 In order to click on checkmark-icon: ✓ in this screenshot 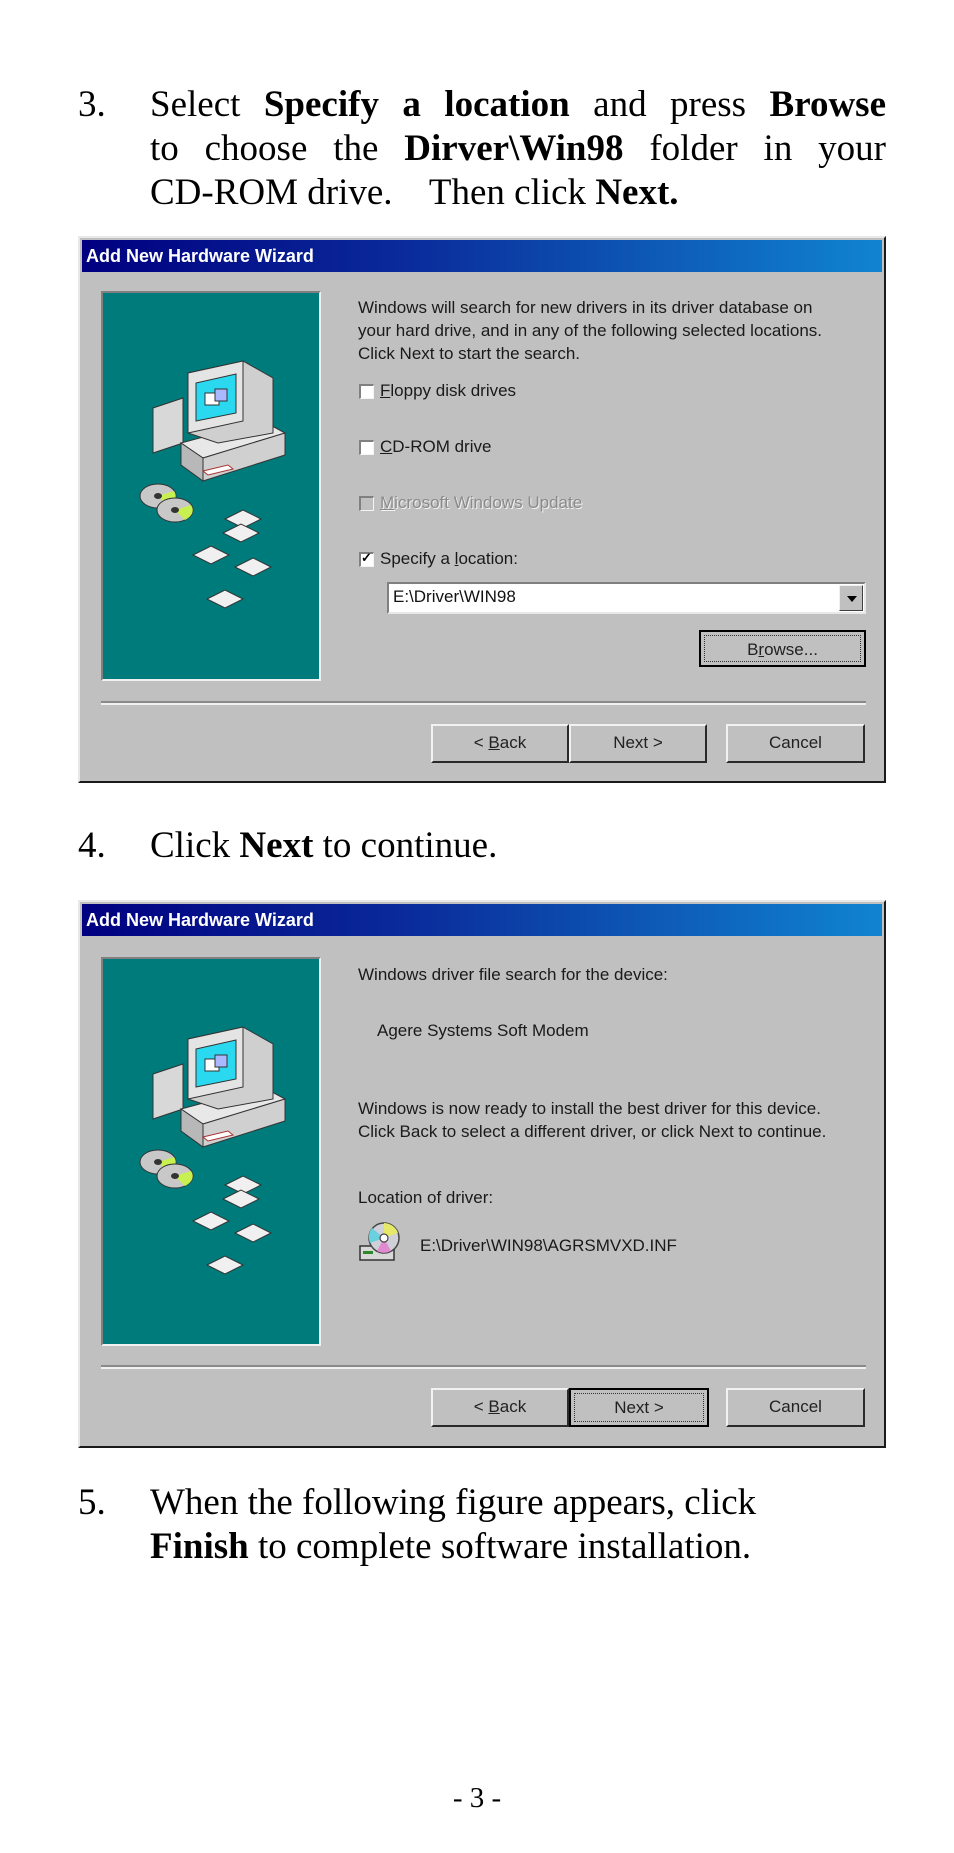, I will do `click(366, 557)`.